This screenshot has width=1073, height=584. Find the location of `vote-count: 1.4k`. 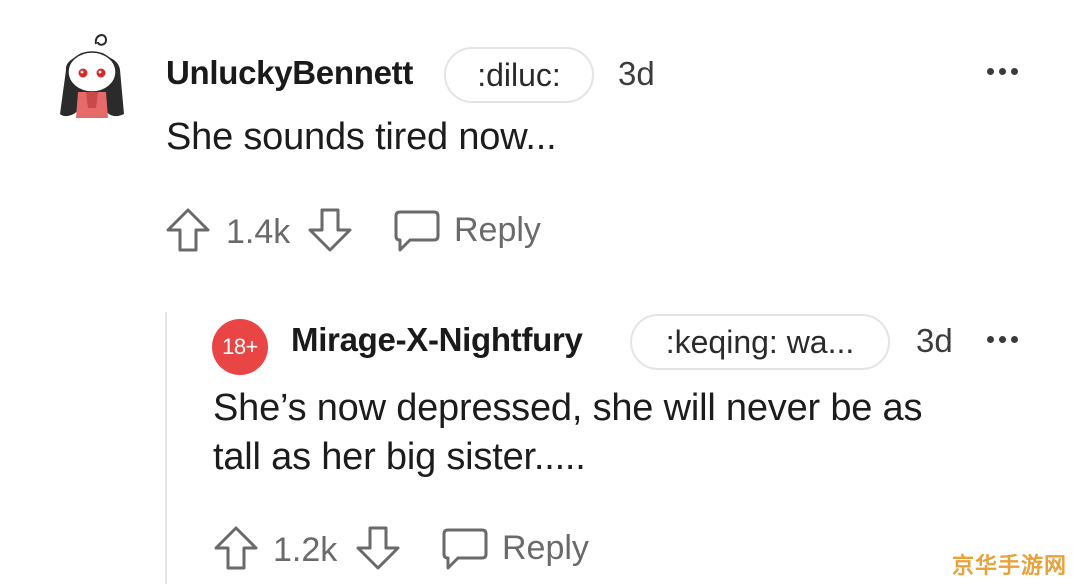

vote-count: 1.4k is located at coordinates (258, 232).